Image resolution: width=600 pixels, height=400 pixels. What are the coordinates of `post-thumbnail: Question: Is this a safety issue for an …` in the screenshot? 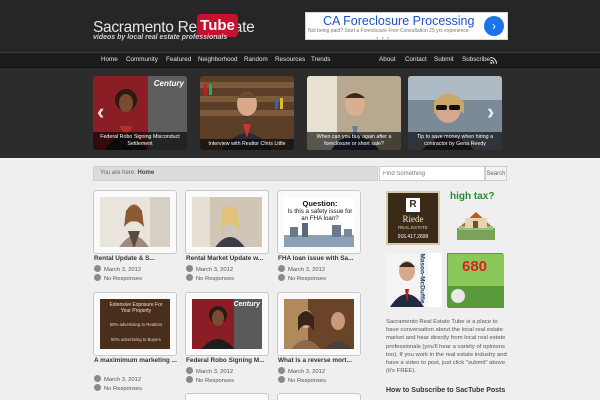 It's located at (319, 222).